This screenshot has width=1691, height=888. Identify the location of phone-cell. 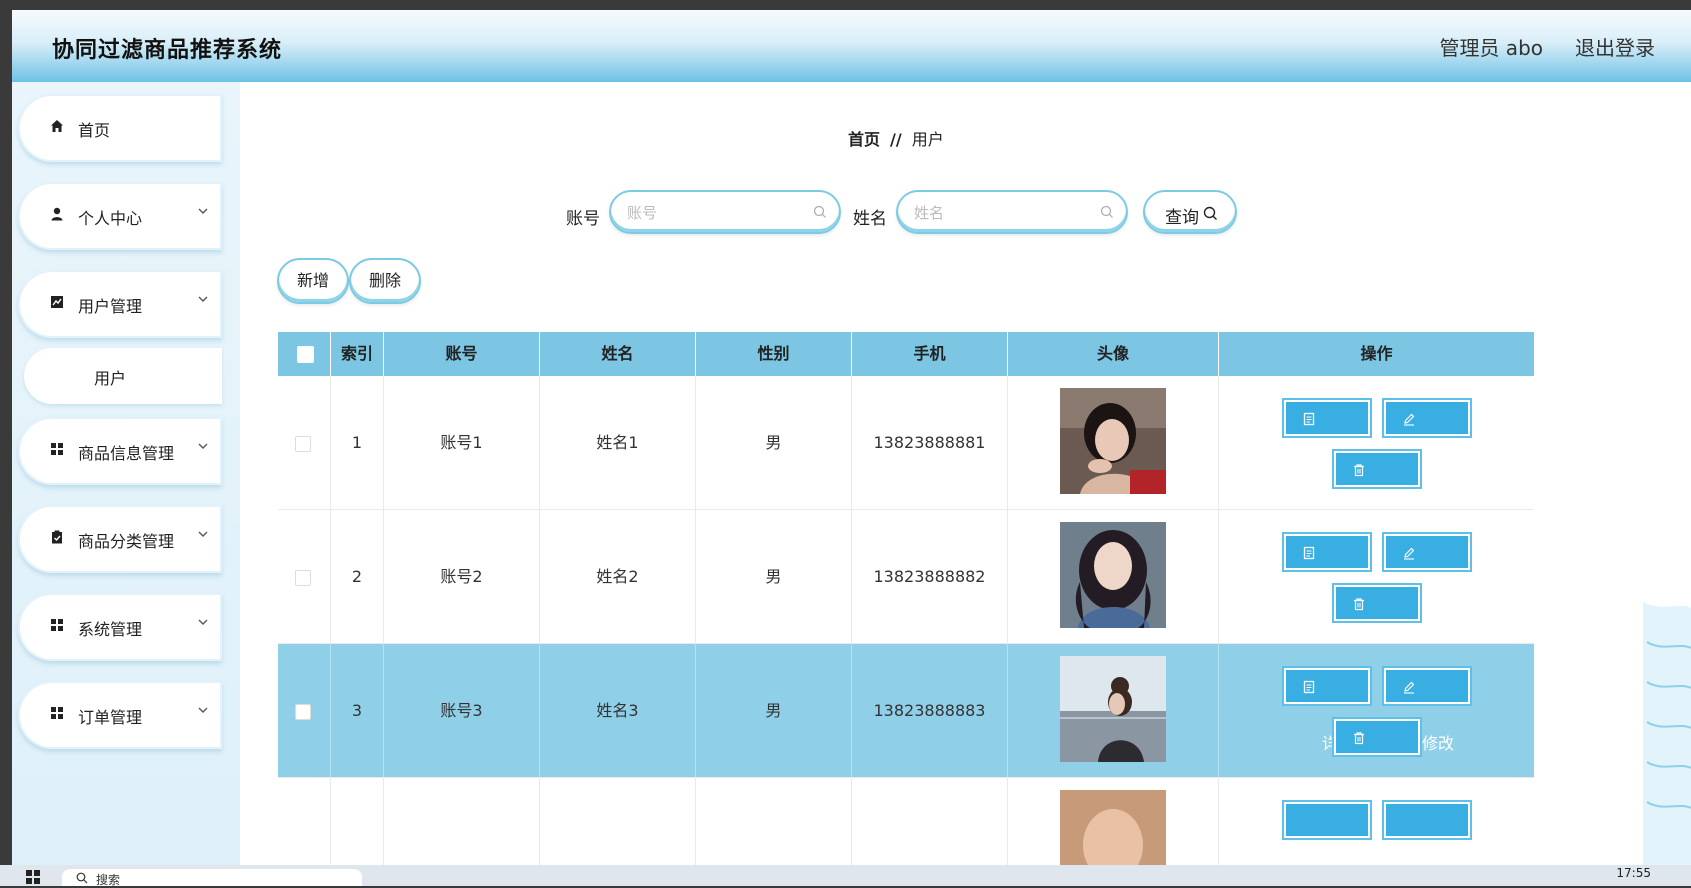
(930, 821).